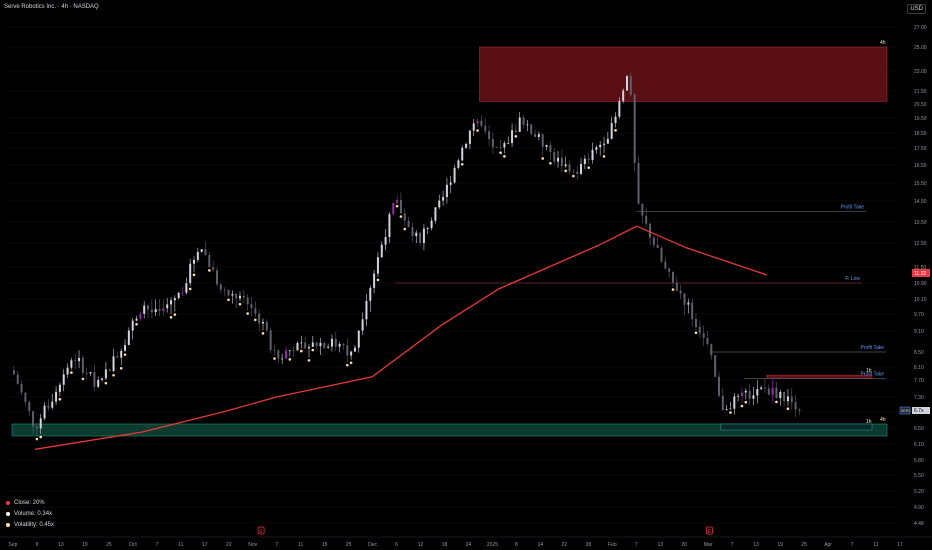 The width and height of the screenshot is (932, 550). Describe the element at coordinates (920, 244) in the screenshot. I see `y-tick-label: 12.50` at that location.